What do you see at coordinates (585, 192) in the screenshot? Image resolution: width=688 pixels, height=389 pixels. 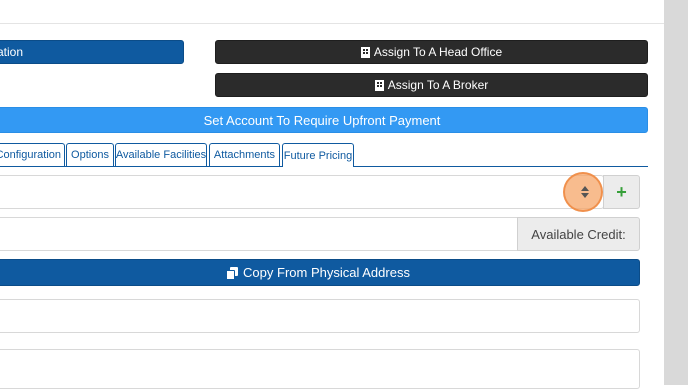 I see `sort-icon` at bounding box center [585, 192].